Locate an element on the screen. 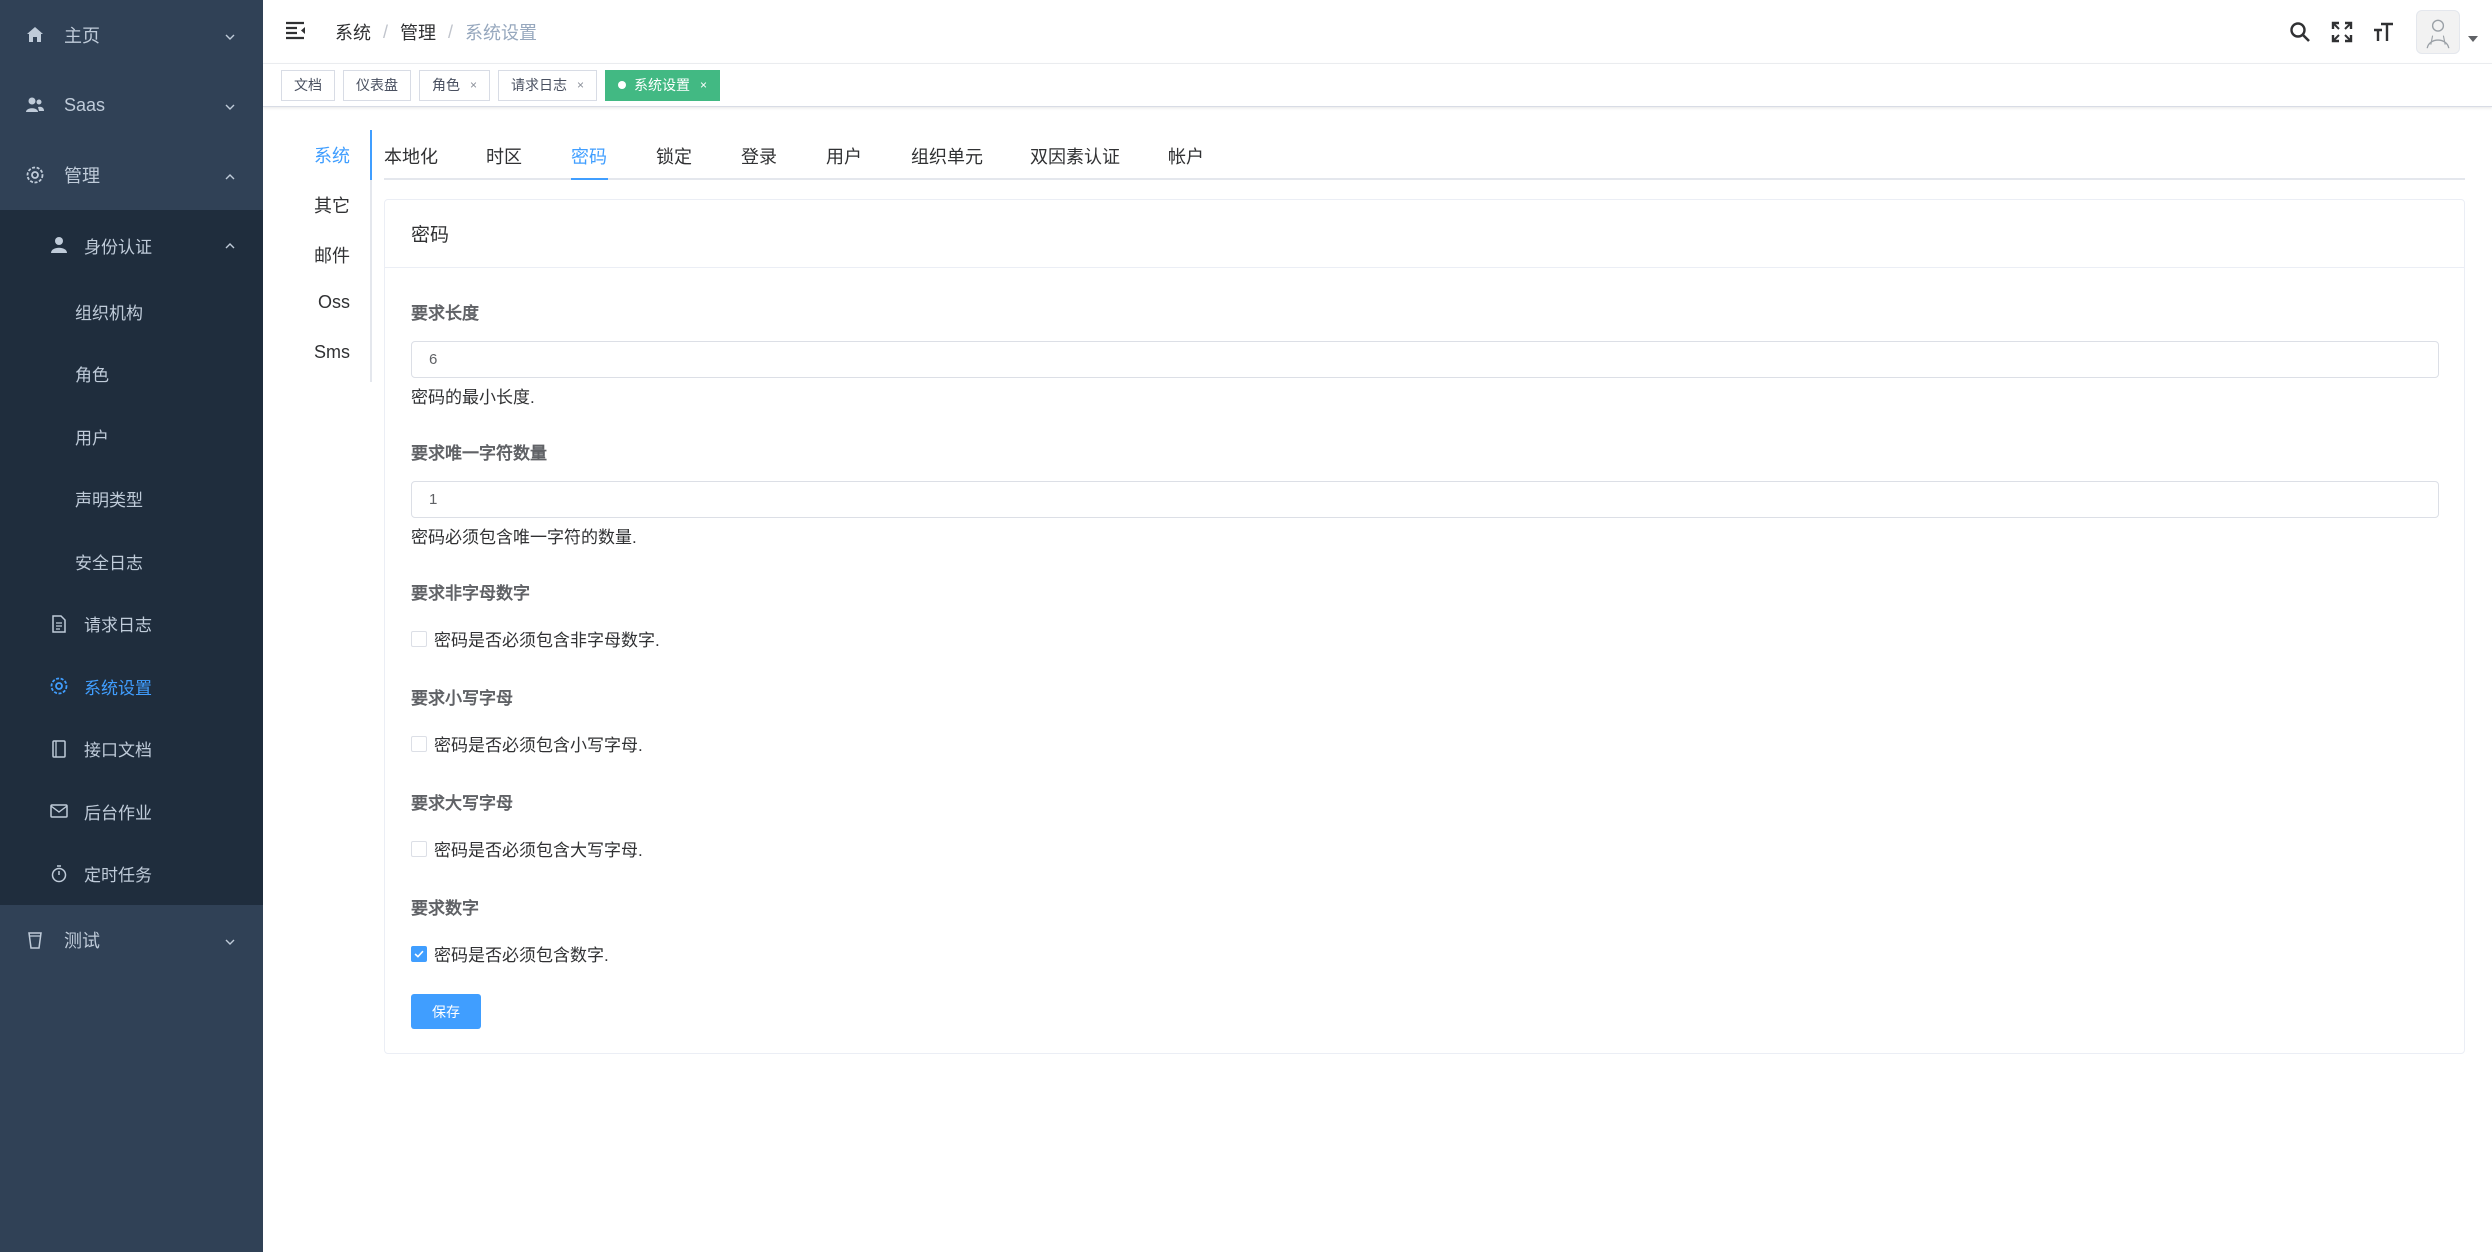 The width and height of the screenshot is (2492, 1252). require-lowercase-checkbox: 密码是否必须包含小写字母. is located at coordinates (527, 743).